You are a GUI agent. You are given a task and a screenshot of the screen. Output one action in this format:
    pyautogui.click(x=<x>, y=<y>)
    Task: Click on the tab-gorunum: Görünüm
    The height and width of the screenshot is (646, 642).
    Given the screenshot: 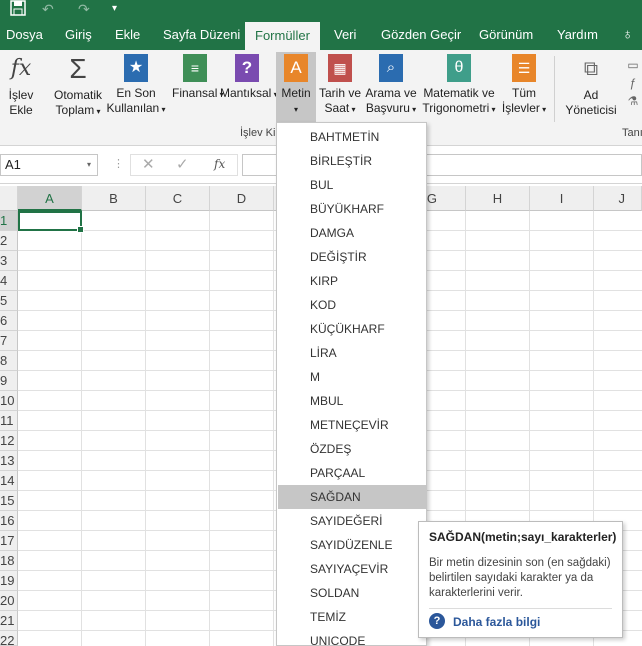 What is the action you would take?
    pyautogui.click(x=506, y=35)
    